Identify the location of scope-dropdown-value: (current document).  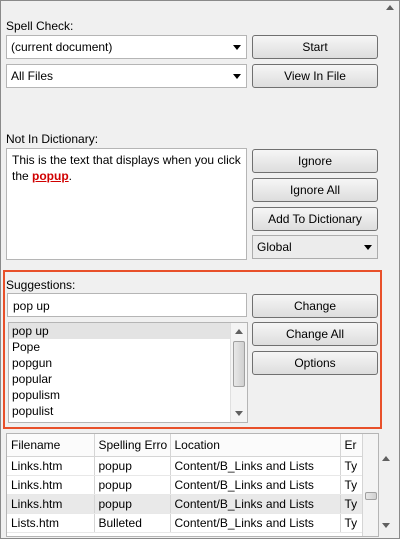
(62, 47).